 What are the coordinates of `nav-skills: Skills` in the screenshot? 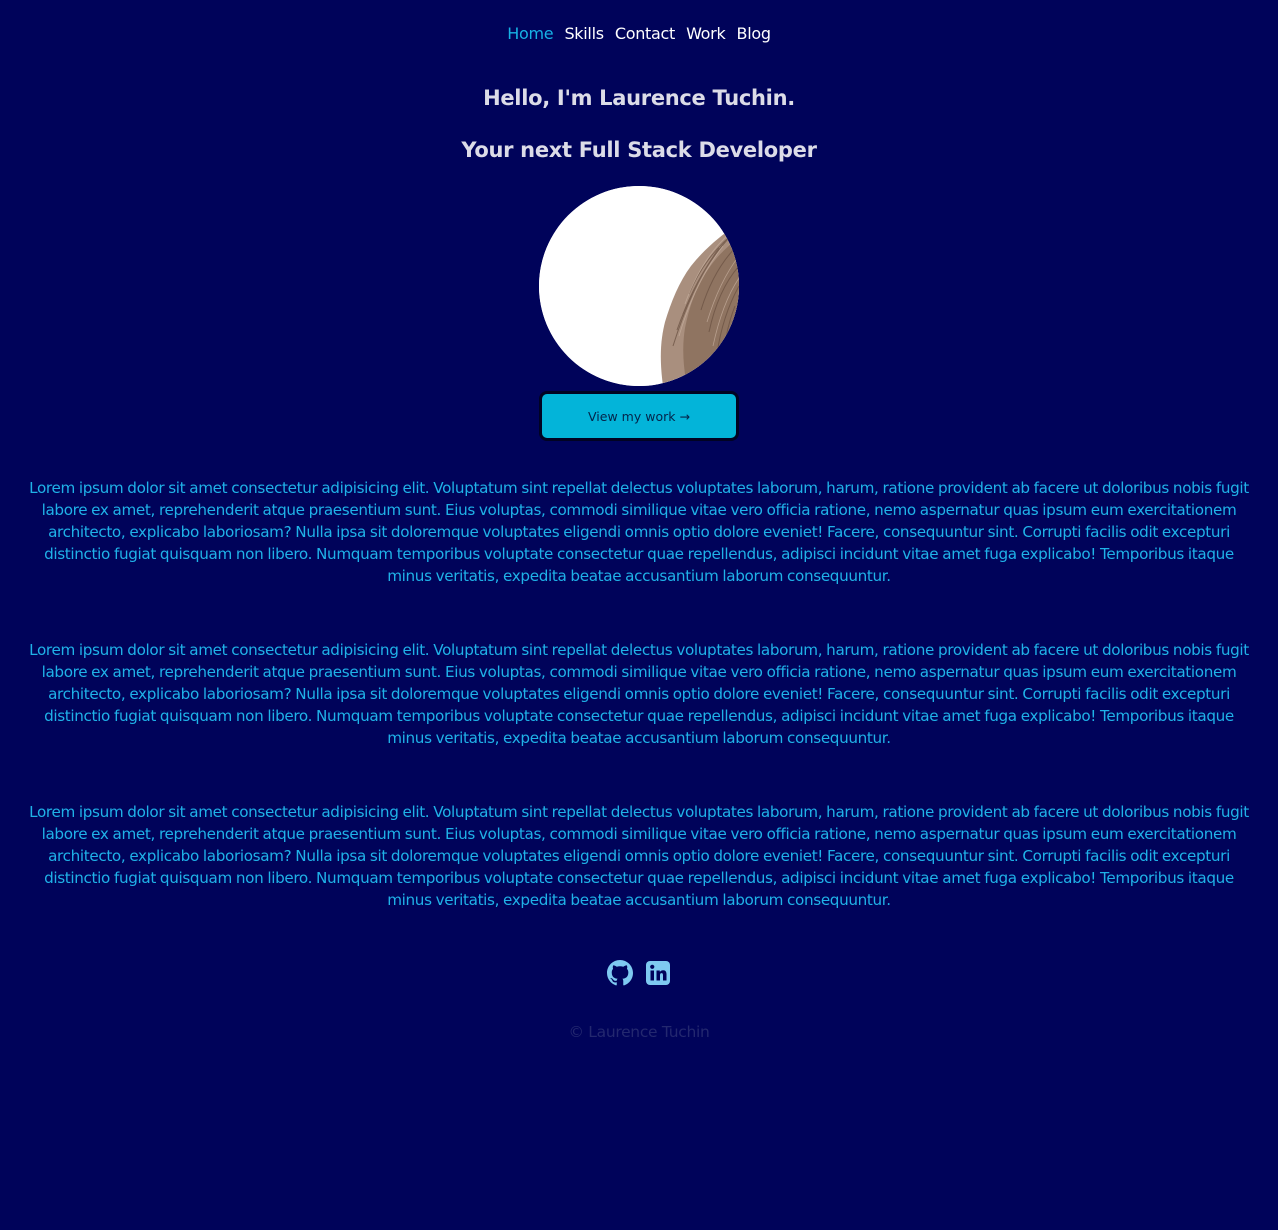 It's located at (584, 33).